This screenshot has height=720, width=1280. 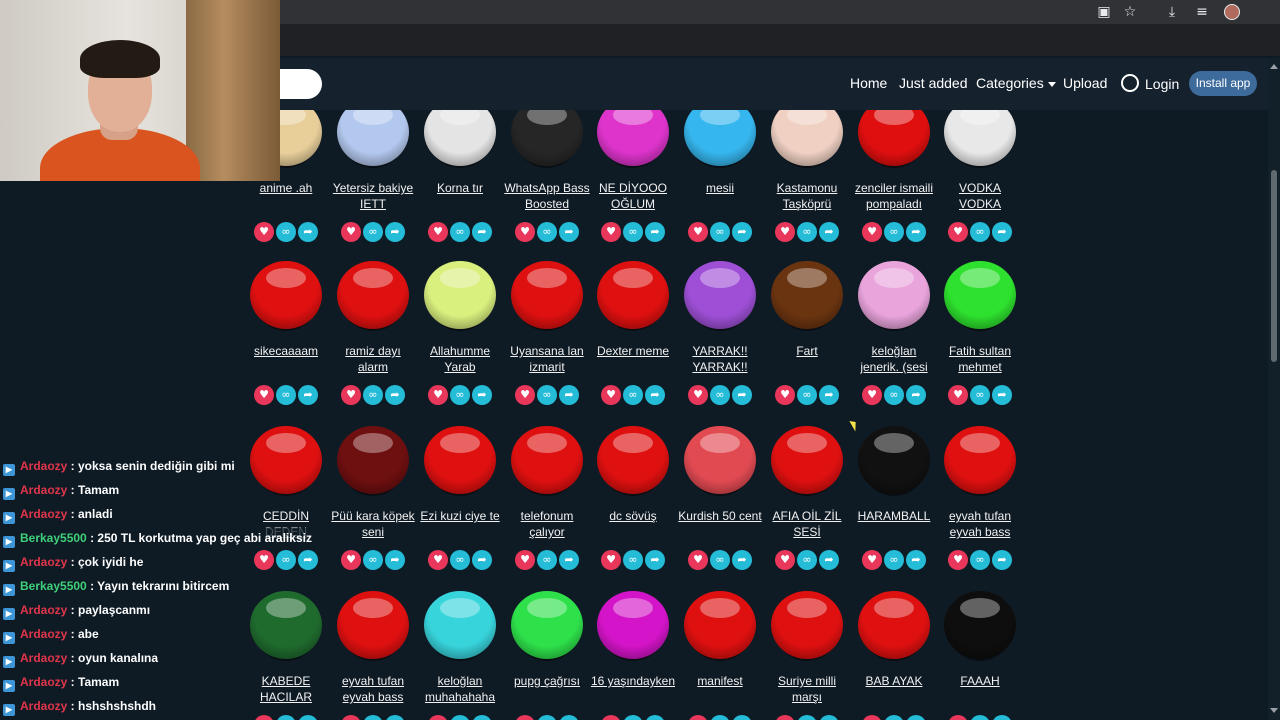 I want to click on scroll-up-arrow-icon, so click(x=1274, y=66).